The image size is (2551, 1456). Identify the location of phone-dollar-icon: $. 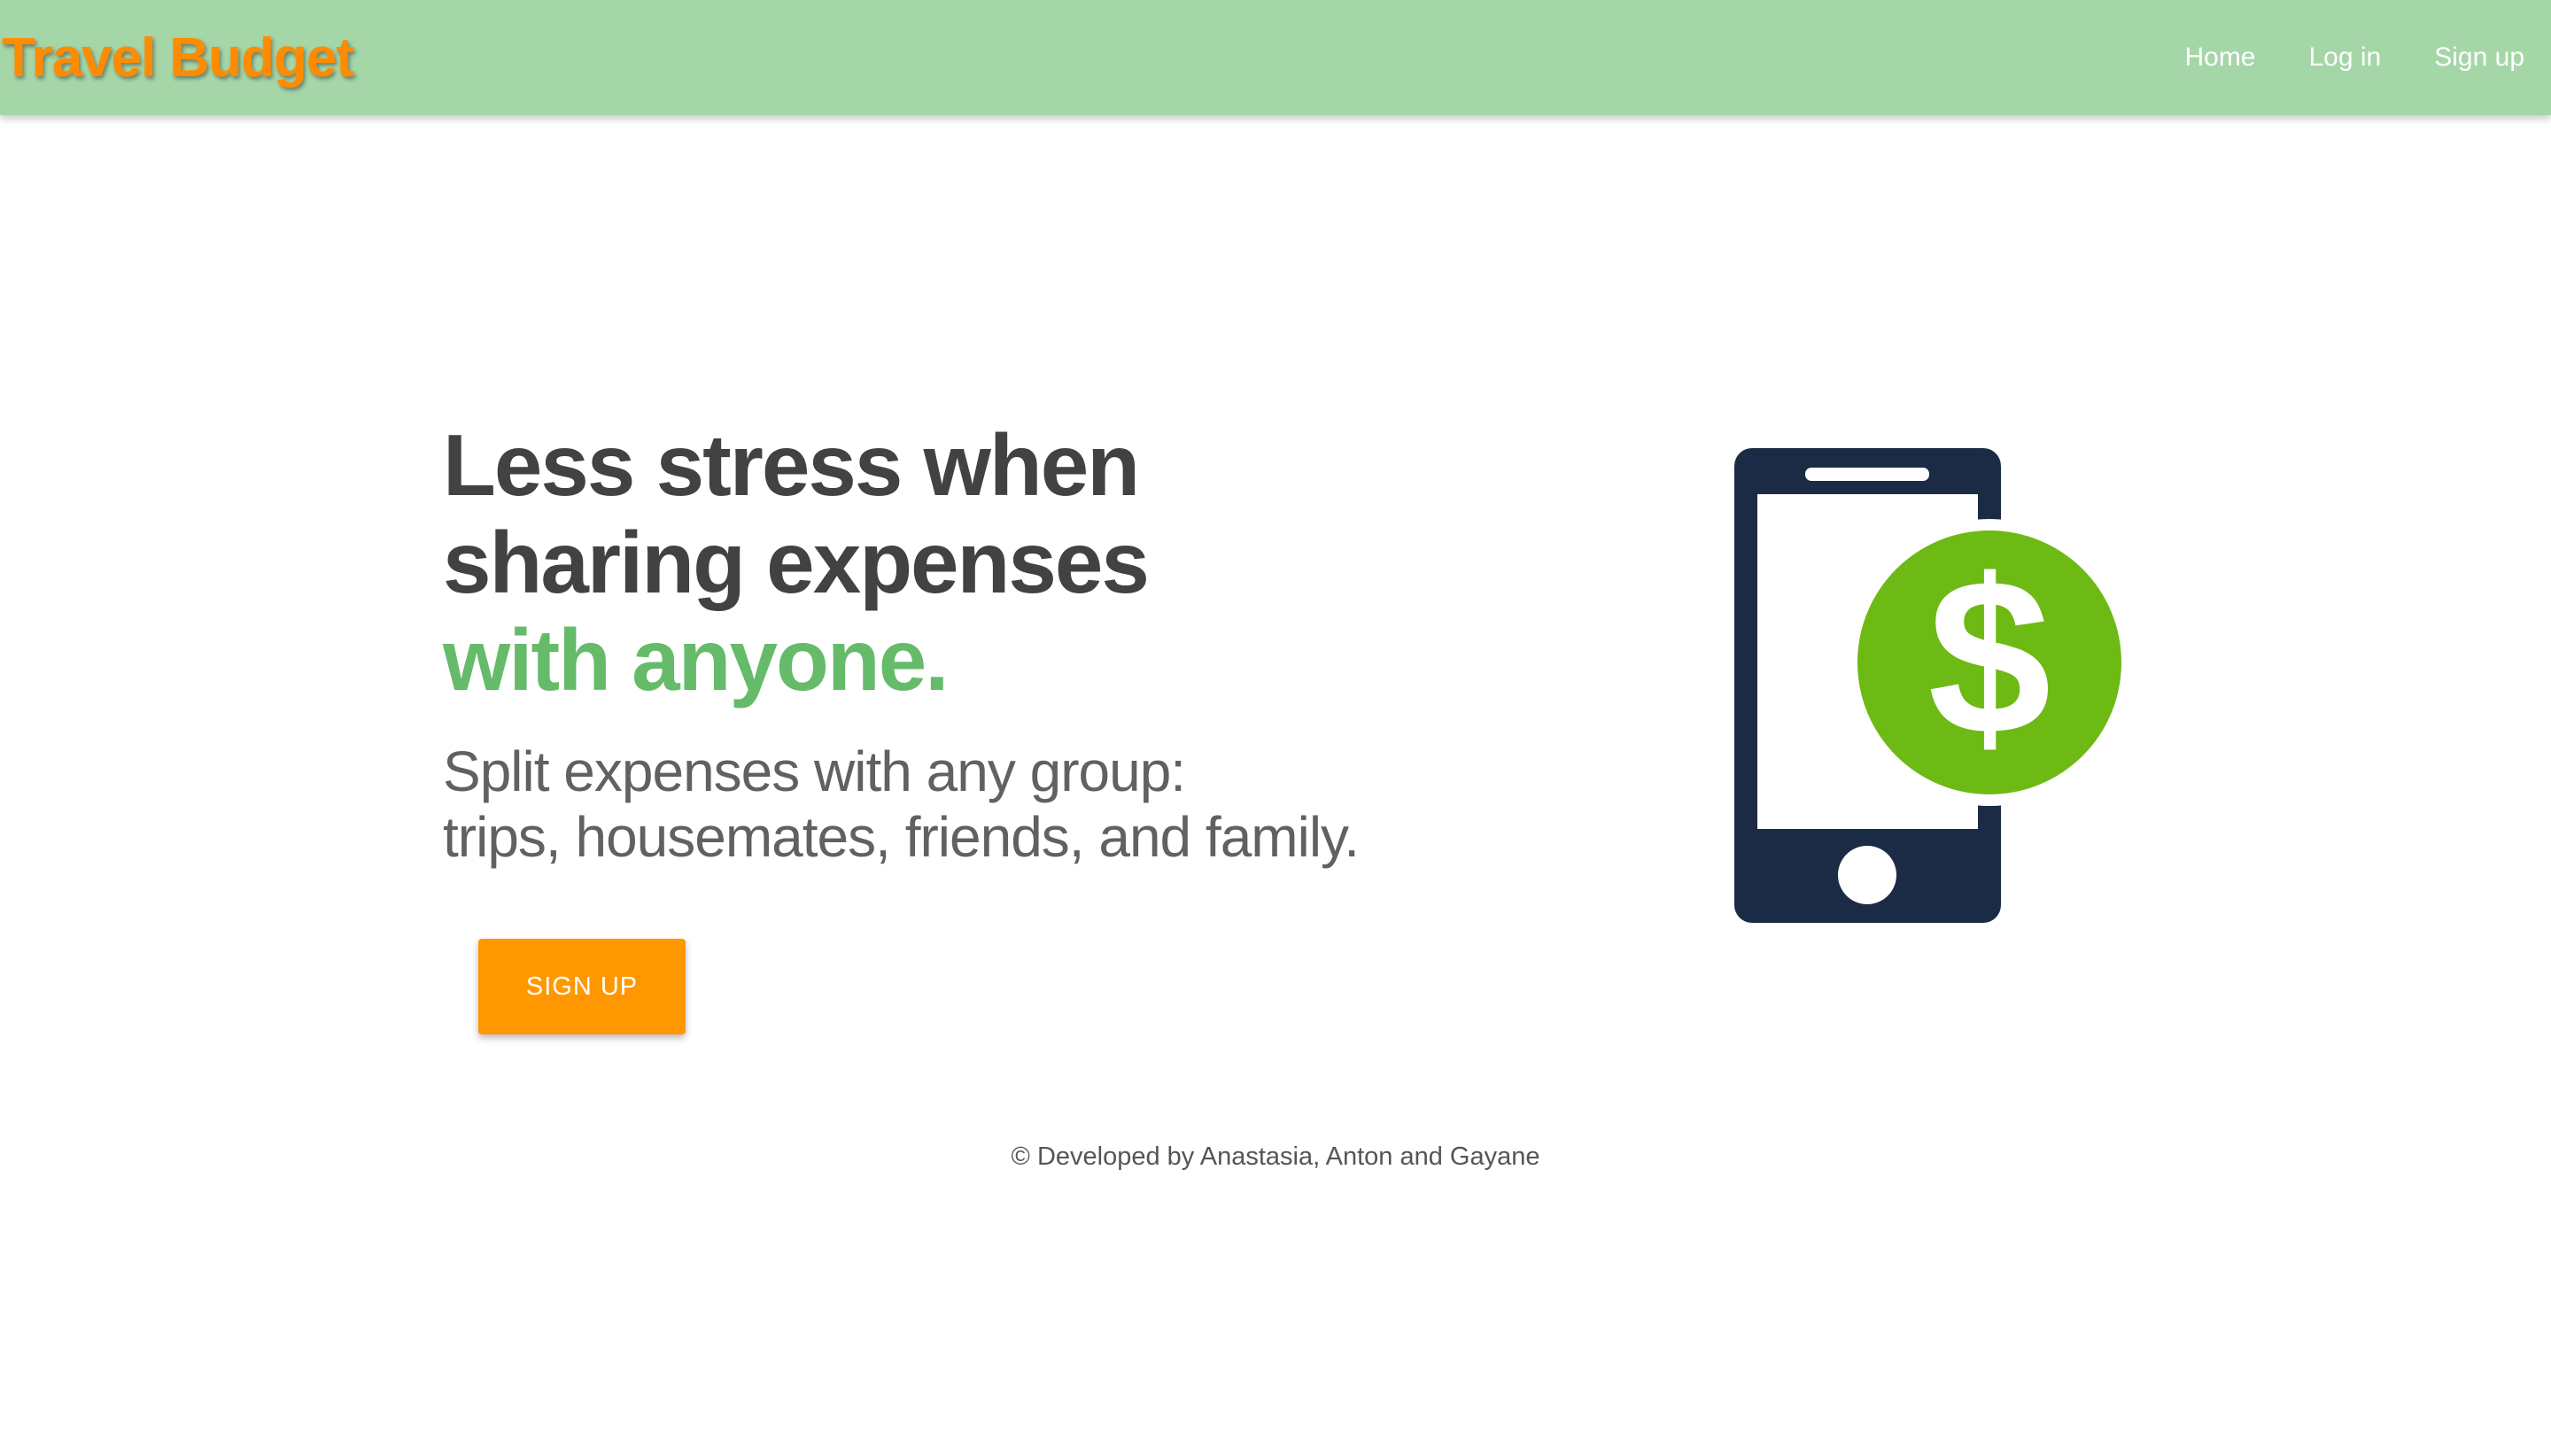
(1929, 685).